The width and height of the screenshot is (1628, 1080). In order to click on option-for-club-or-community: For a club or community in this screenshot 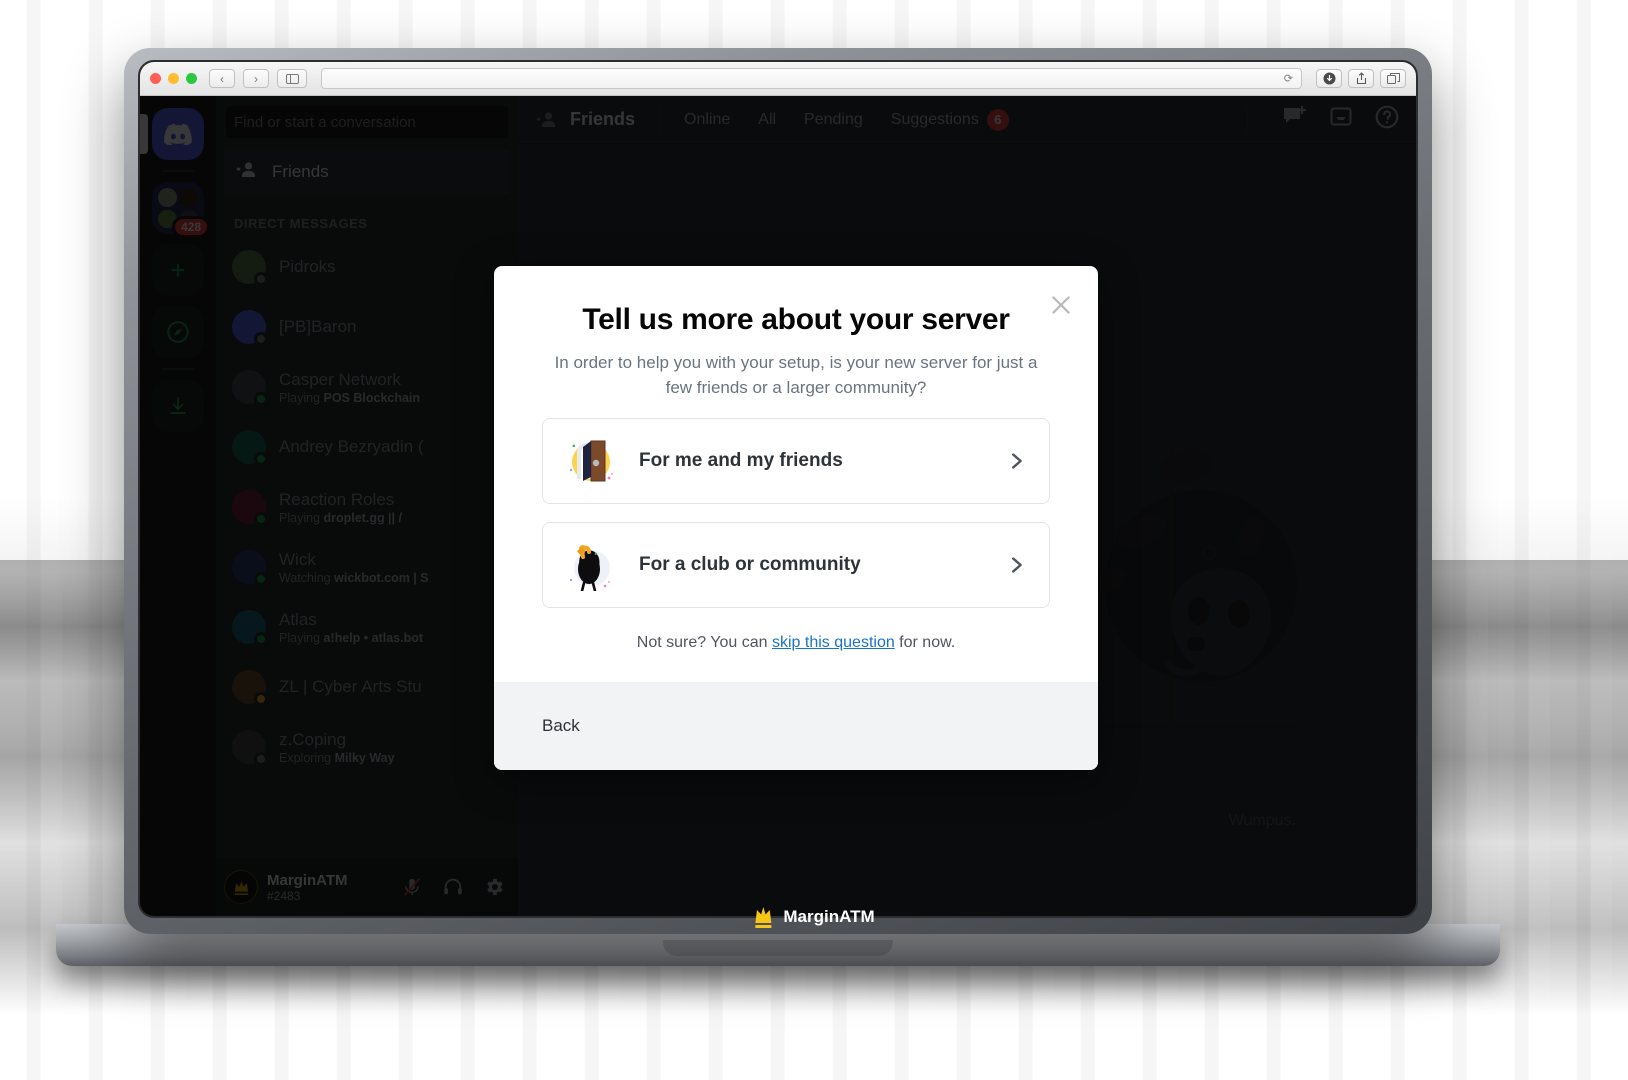, I will do `click(796, 564)`.